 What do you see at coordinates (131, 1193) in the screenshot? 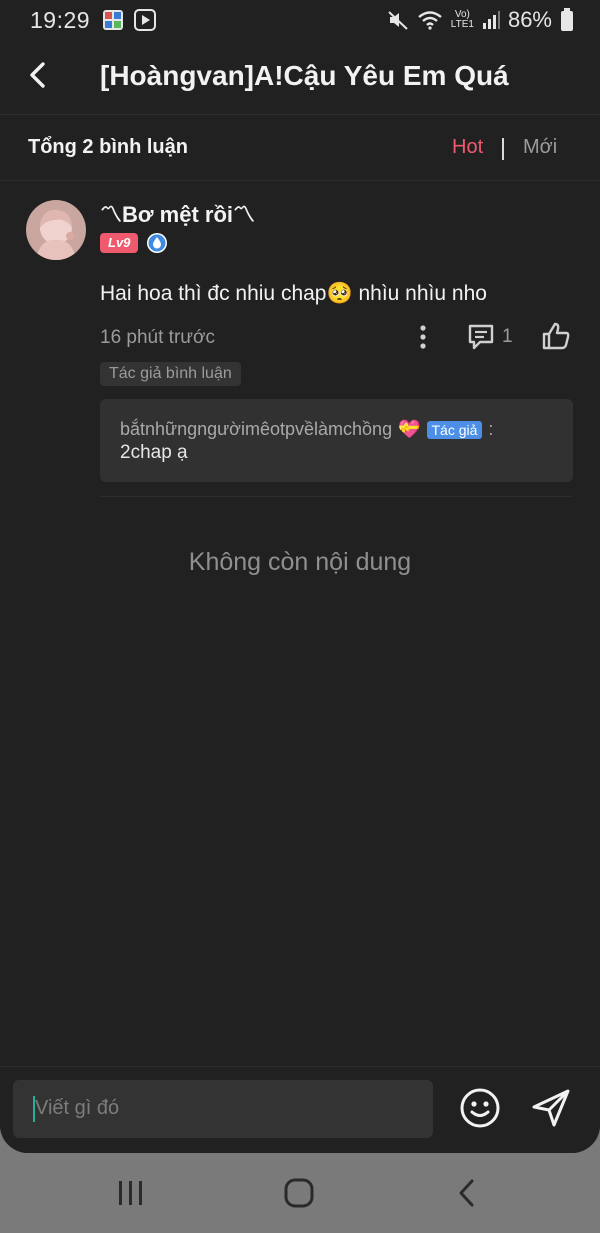
I see `recent-apps-icon` at bounding box center [131, 1193].